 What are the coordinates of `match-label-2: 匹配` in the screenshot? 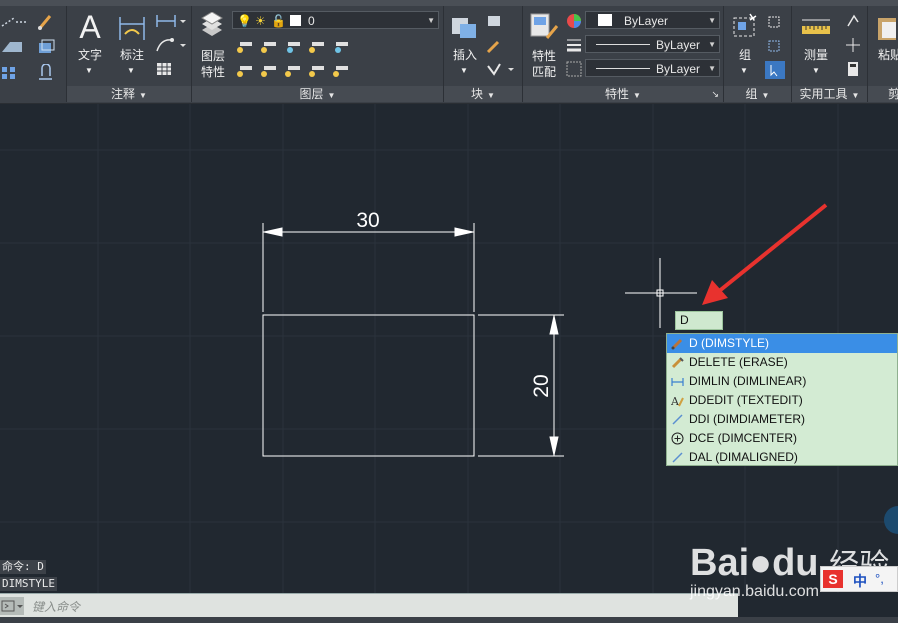 It's located at (544, 72).